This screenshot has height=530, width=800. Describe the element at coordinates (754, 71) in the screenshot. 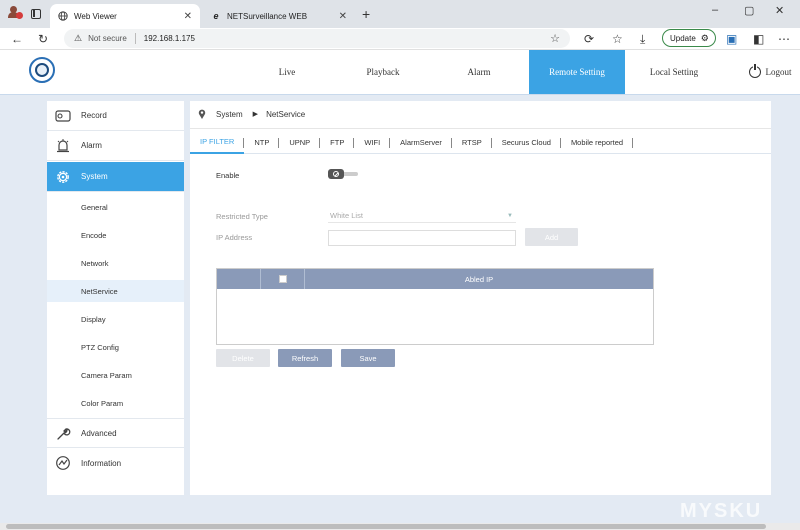

I see `power-icon` at that location.